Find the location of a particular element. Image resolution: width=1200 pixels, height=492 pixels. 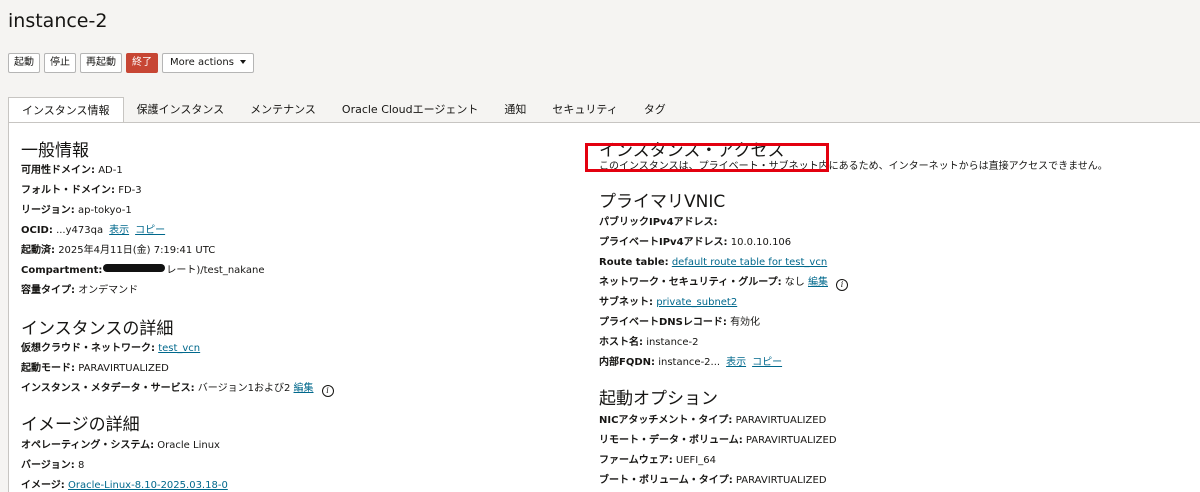

image-row: イメージ: Oracle-Linux-8.10-2025.03.18-0 is located at coordinates (124, 485).